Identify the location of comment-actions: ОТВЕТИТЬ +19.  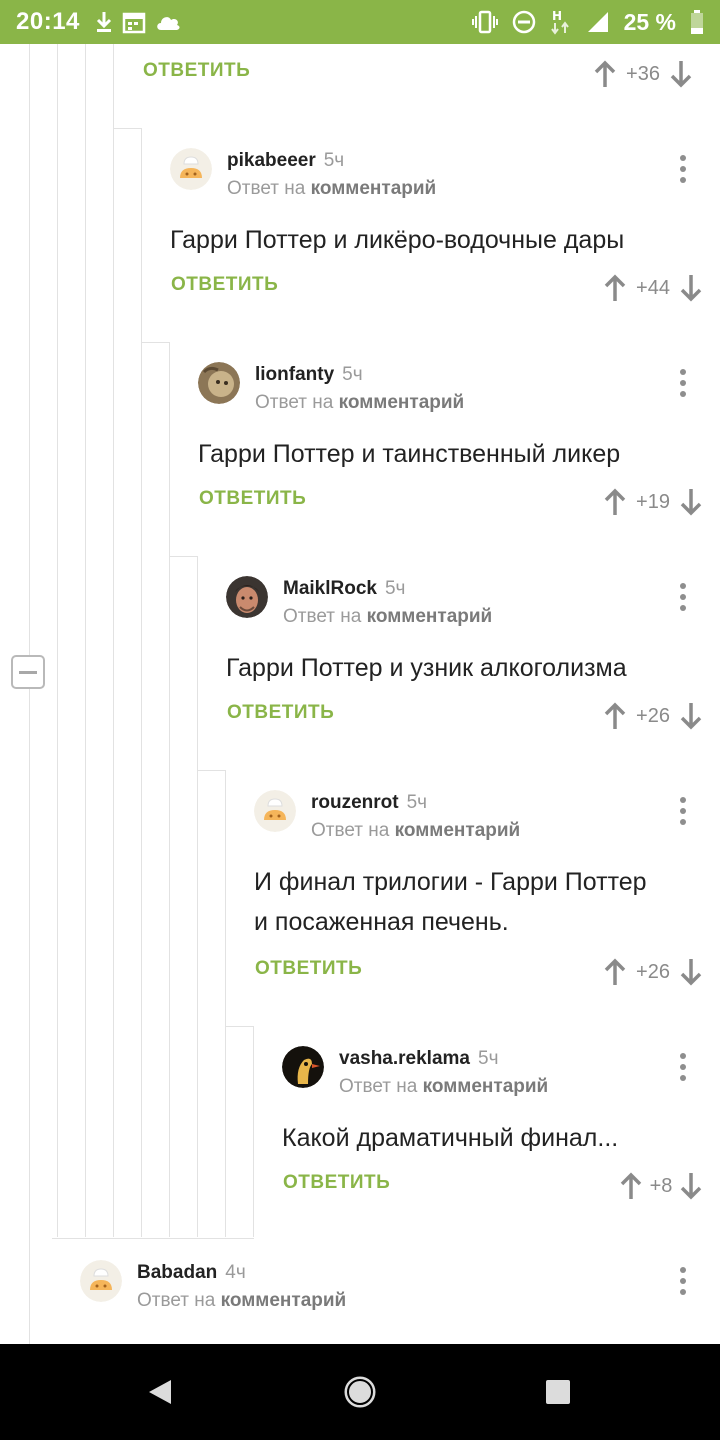
(450, 502).